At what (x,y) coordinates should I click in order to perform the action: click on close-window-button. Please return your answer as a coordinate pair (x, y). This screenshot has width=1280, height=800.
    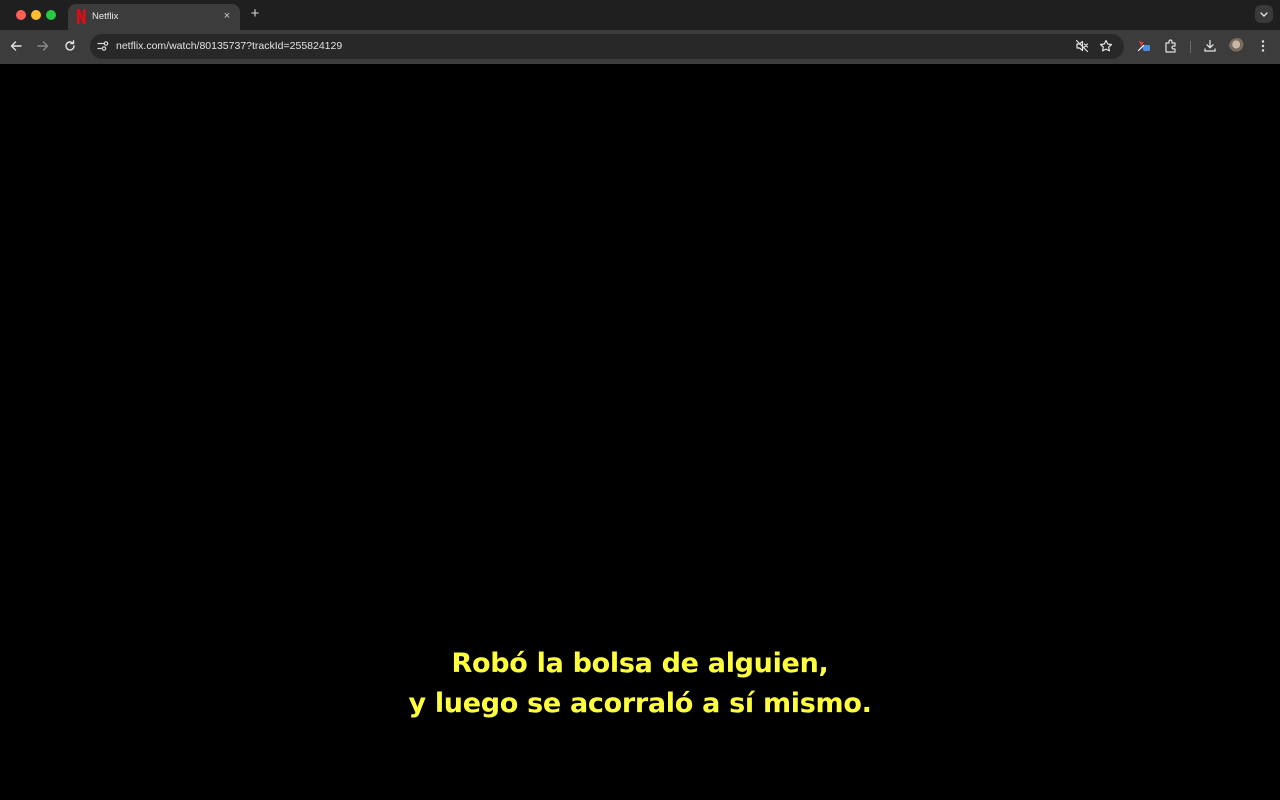
    Looking at the image, I should click on (21, 15).